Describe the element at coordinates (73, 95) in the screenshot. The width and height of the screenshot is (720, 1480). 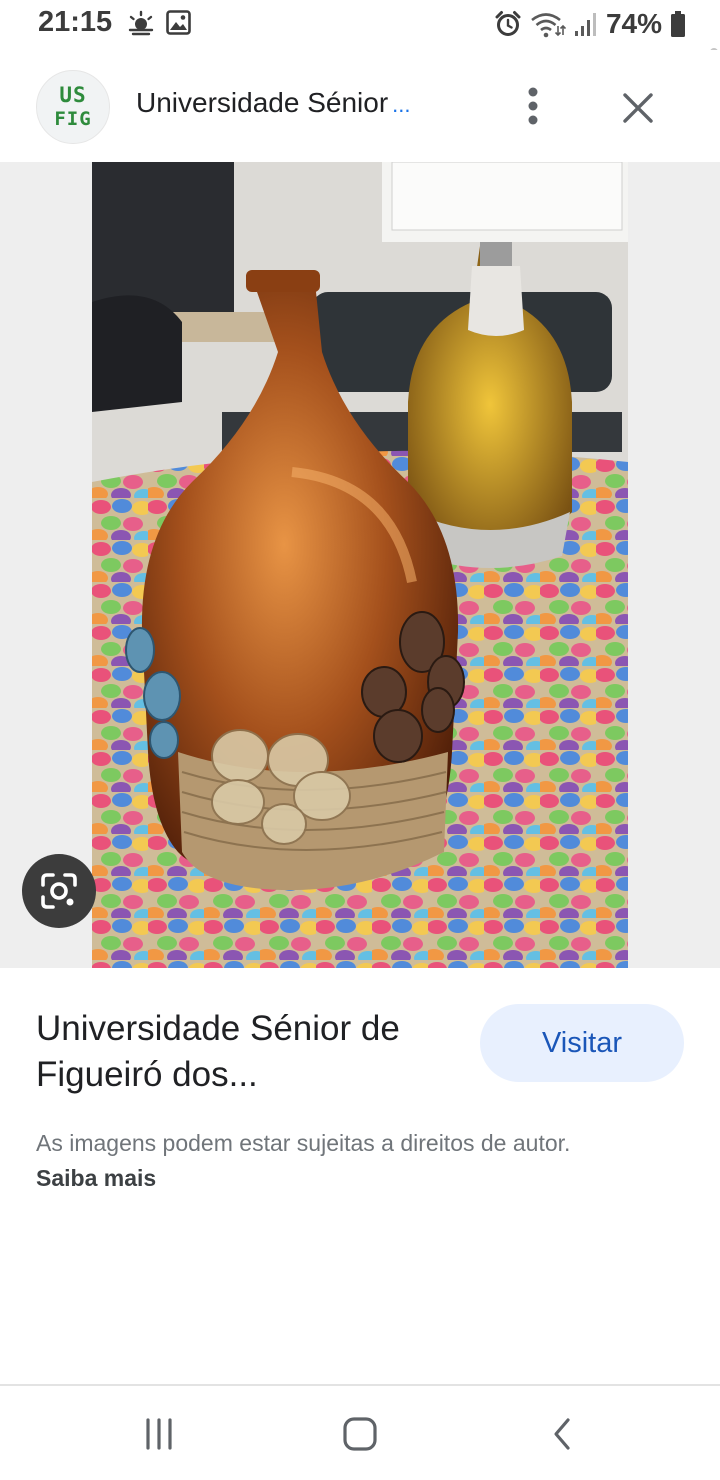
I see `logo-line-1: US` at that location.